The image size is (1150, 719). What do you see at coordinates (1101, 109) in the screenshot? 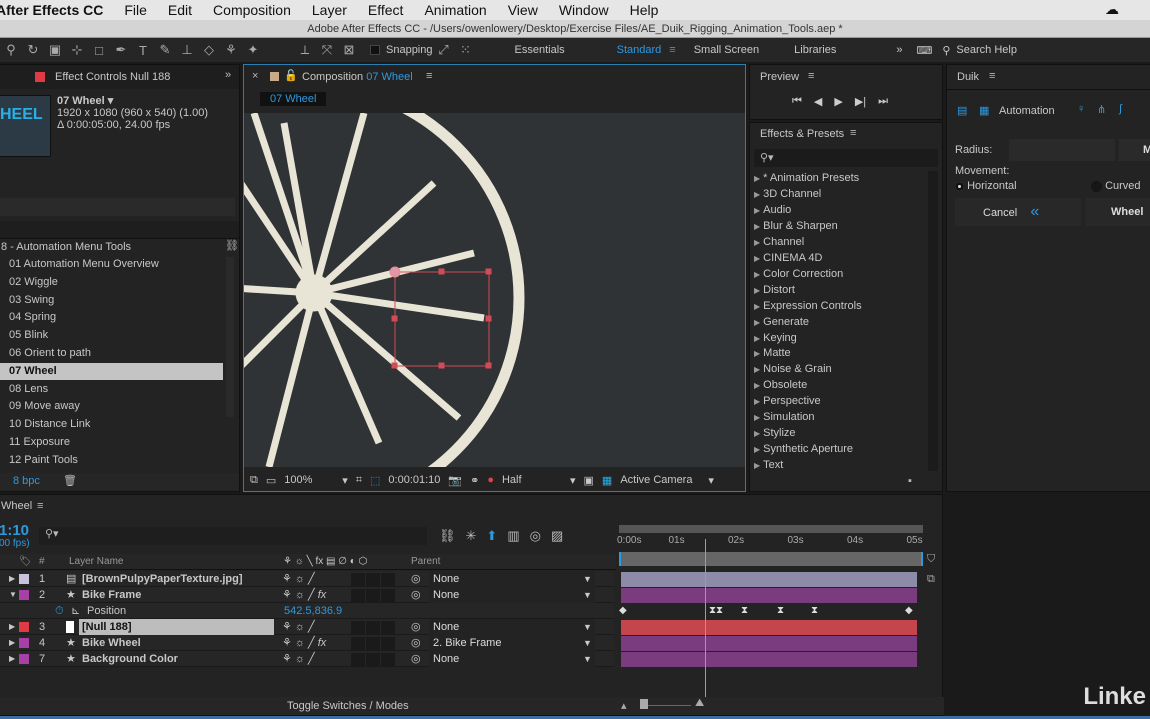
I see `animation-icon: ⋔` at bounding box center [1101, 109].